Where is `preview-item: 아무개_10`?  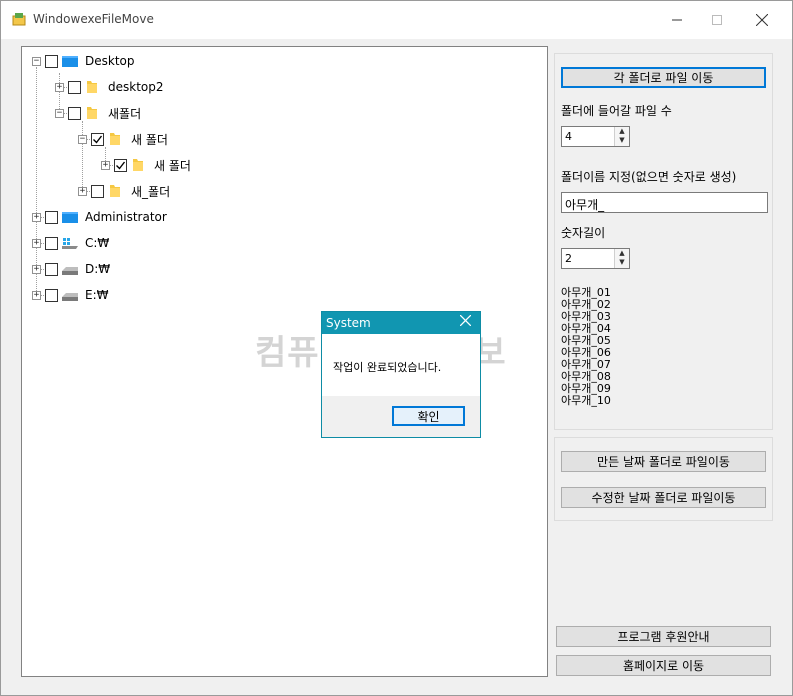
preview-item: 아무개_10 is located at coordinates (586, 400).